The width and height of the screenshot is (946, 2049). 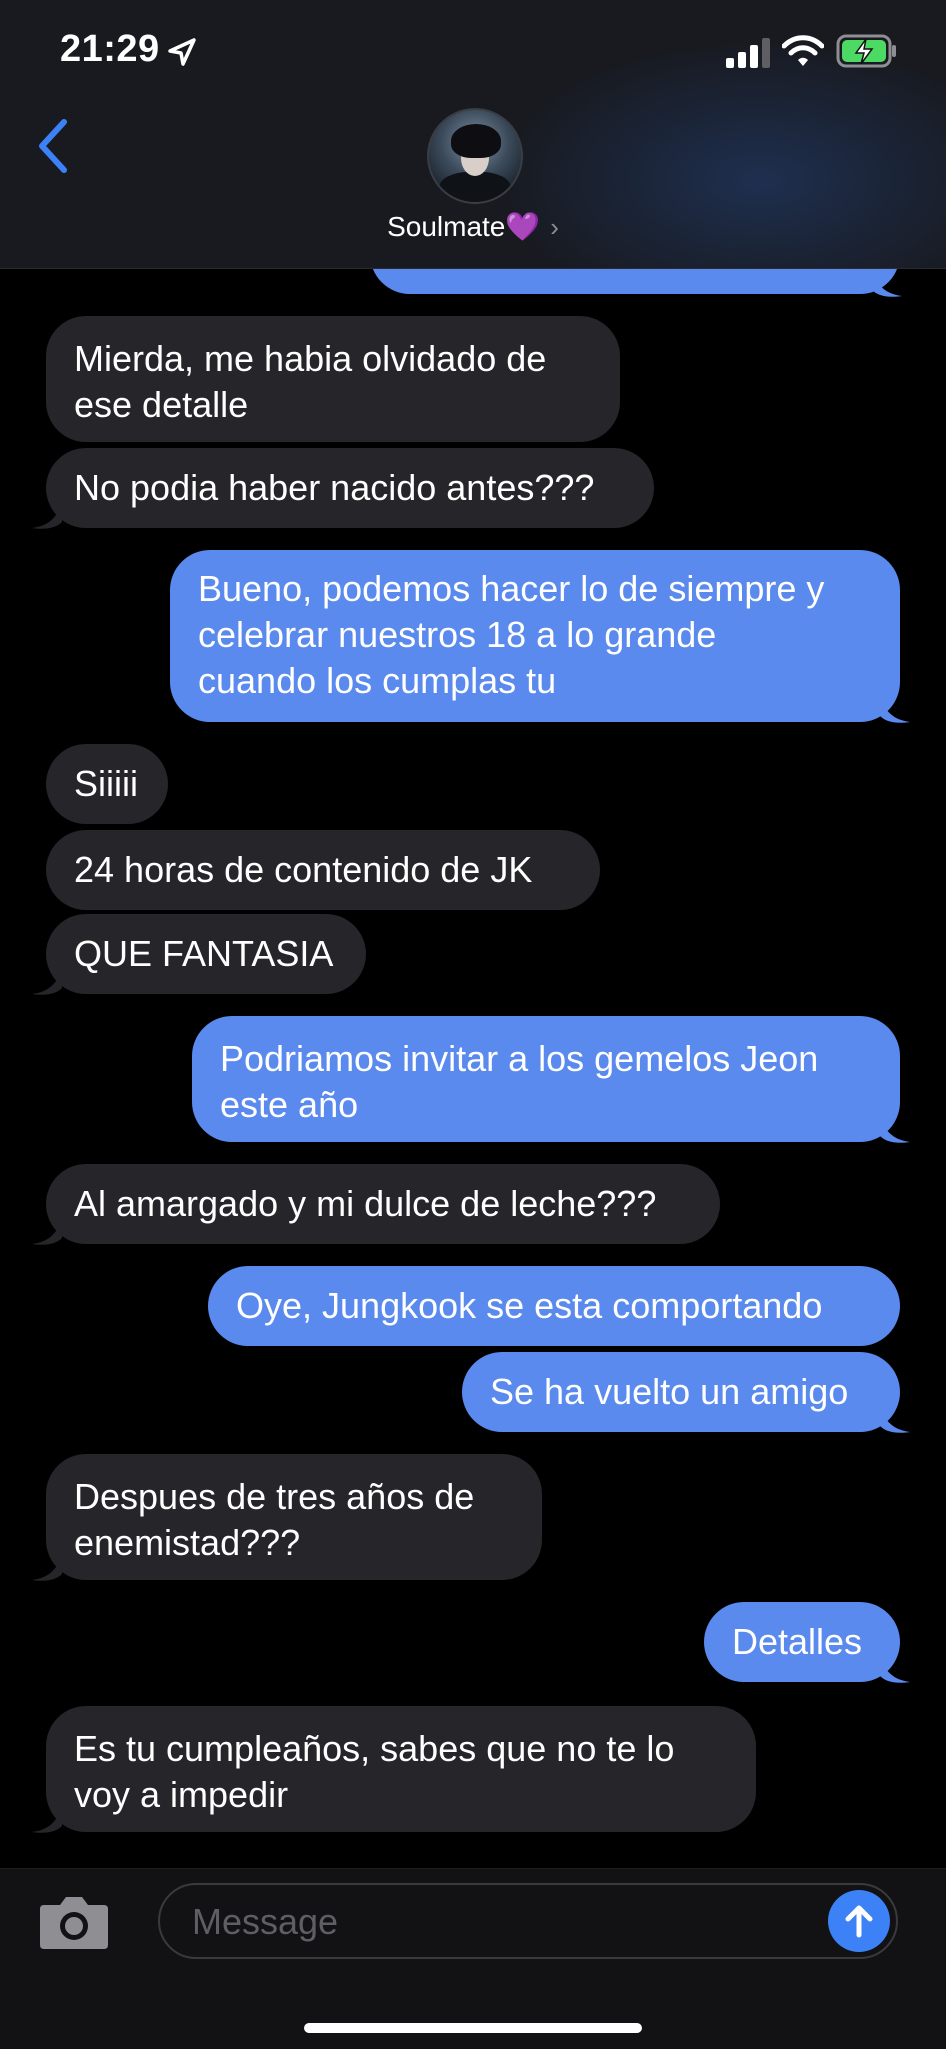 What do you see at coordinates (802, 1642) in the screenshot?
I see `sent-bubble: Detalles` at bounding box center [802, 1642].